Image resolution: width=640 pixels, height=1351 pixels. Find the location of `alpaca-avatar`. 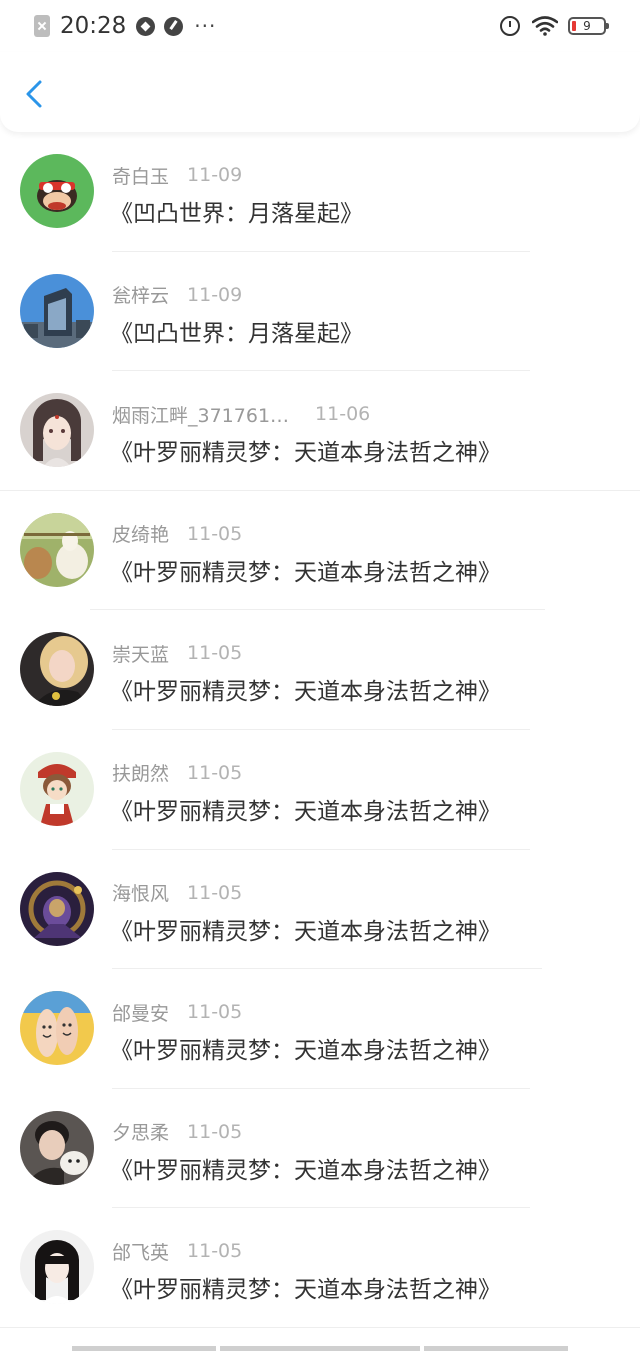

alpaca-avatar is located at coordinates (57, 549).